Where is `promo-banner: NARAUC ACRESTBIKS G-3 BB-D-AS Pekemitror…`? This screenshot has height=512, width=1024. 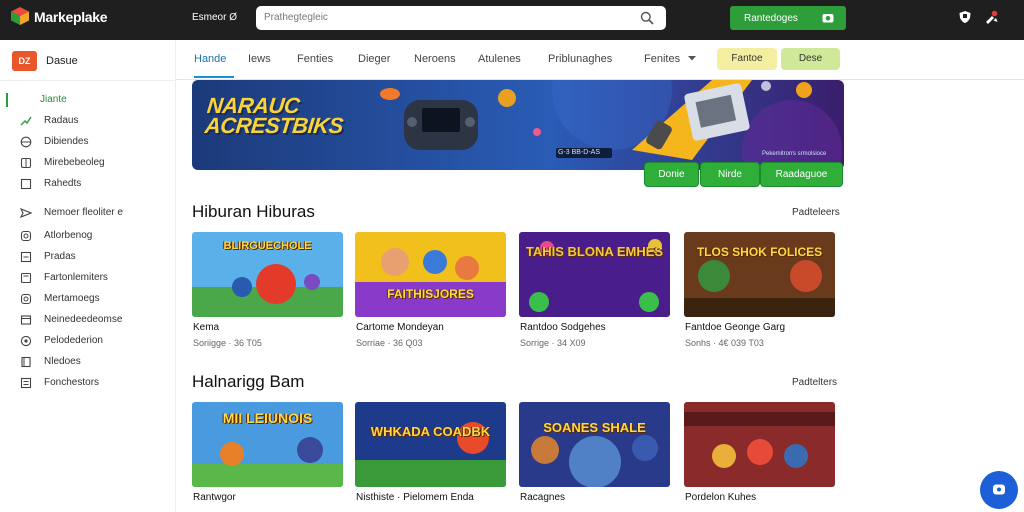
promo-banner: NARAUC ACRESTBIKS G-3 BB-D-AS Pekemitror… is located at coordinates (518, 125).